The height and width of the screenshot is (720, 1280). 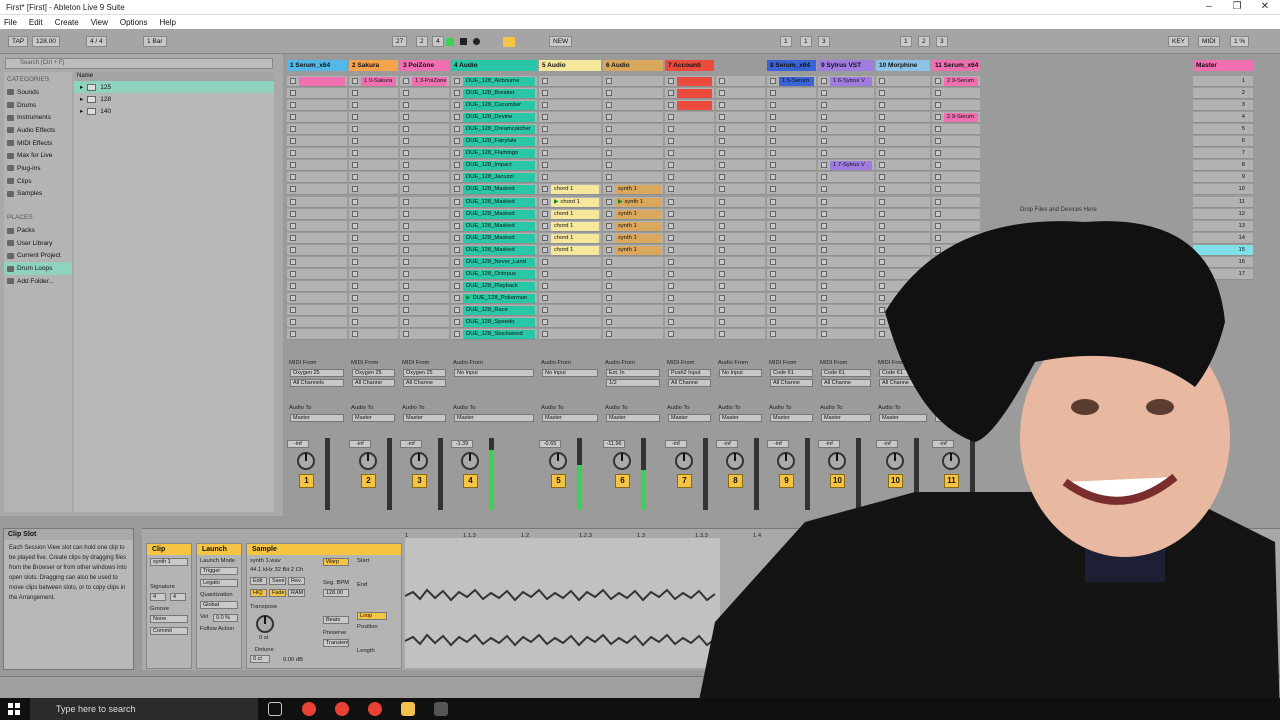 What do you see at coordinates (1179, 41) in the screenshot?
I see `key-map-button: KEY` at bounding box center [1179, 41].